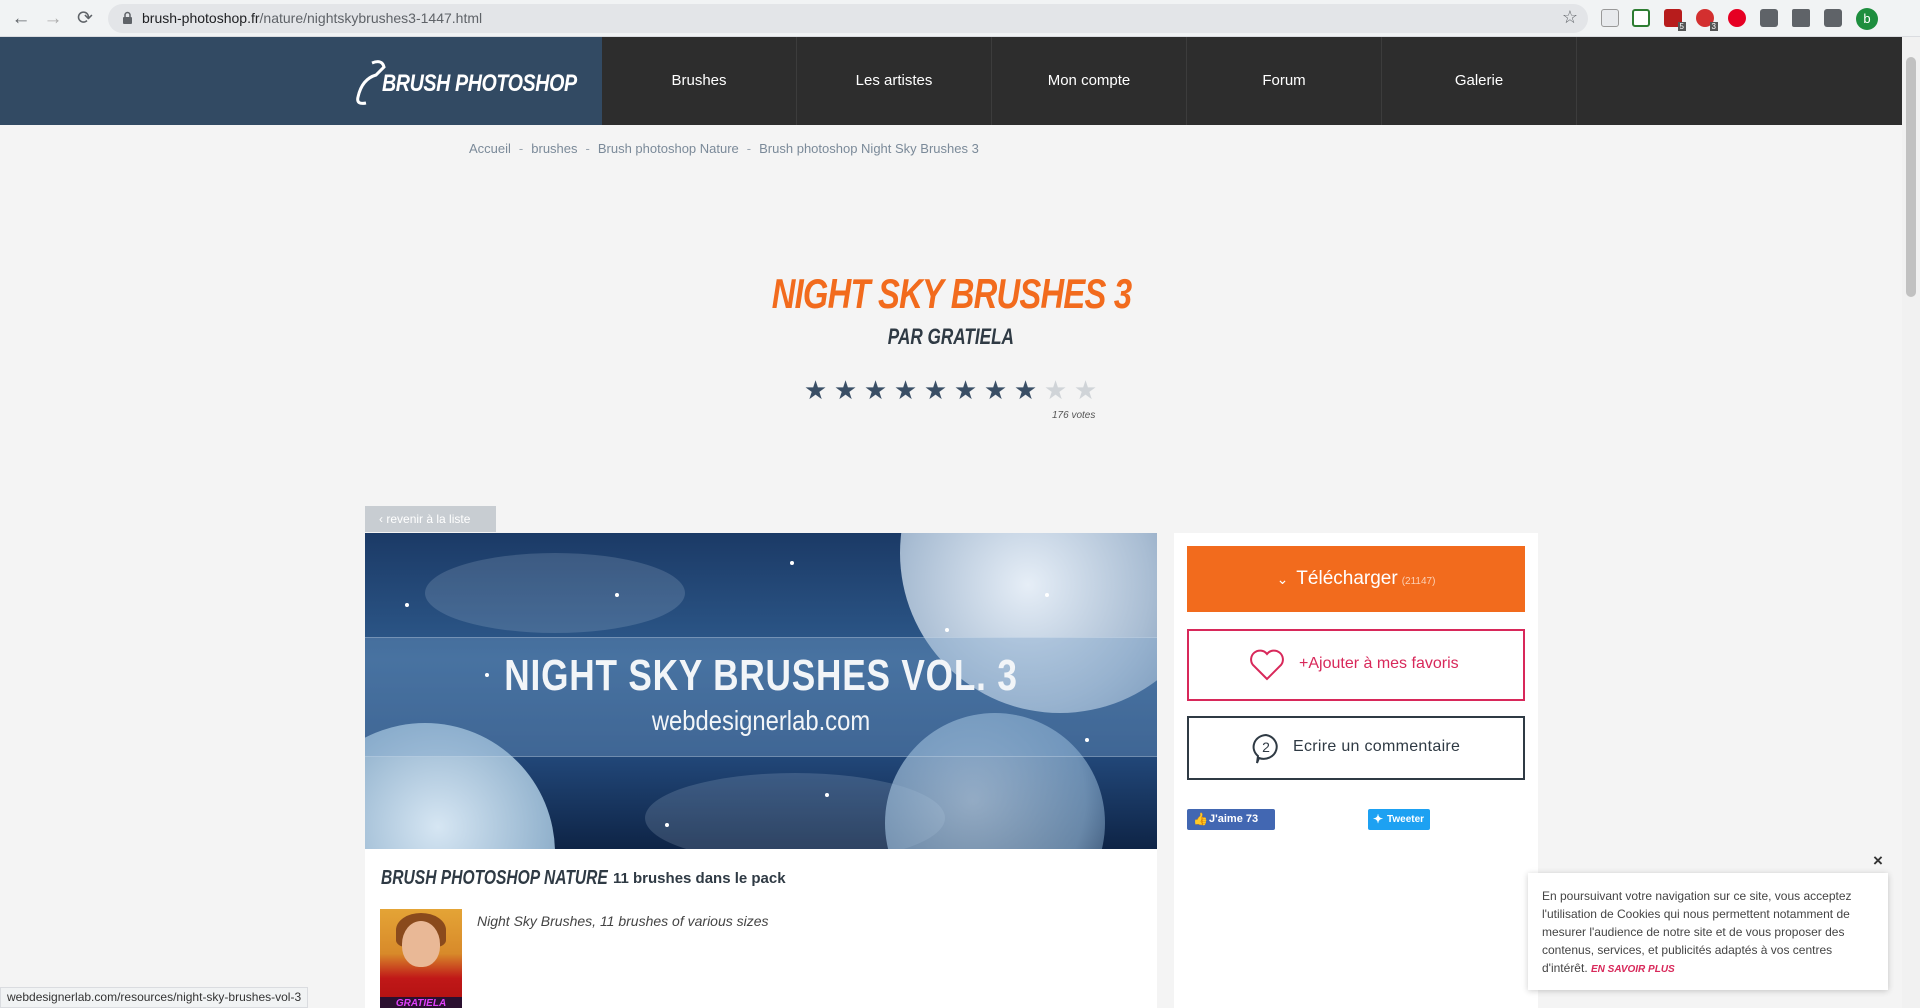 This screenshot has height=1008, width=1920. What do you see at coordinates (421, 944) in the screenshot?
I see `avatar-face` at bounding box center [421, 944].